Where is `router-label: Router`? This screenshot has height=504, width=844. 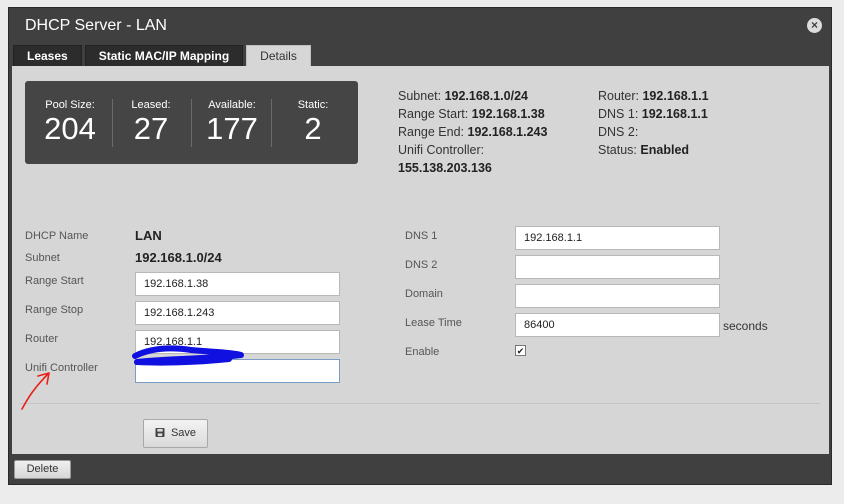
router-label: Router is located at coordinates (42, 339).